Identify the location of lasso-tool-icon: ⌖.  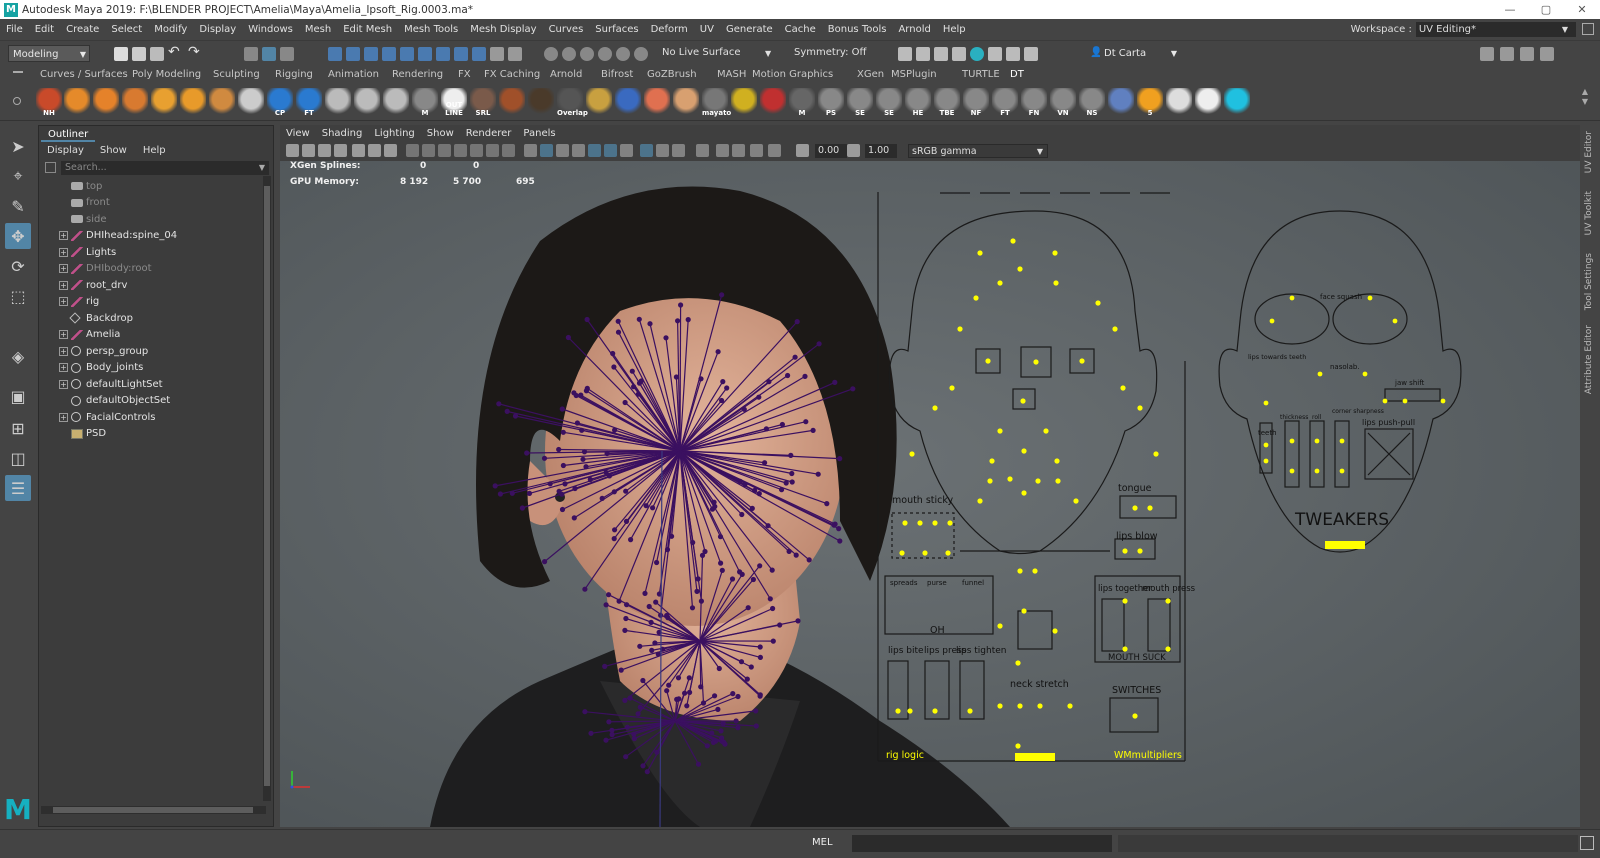
(18, 176).